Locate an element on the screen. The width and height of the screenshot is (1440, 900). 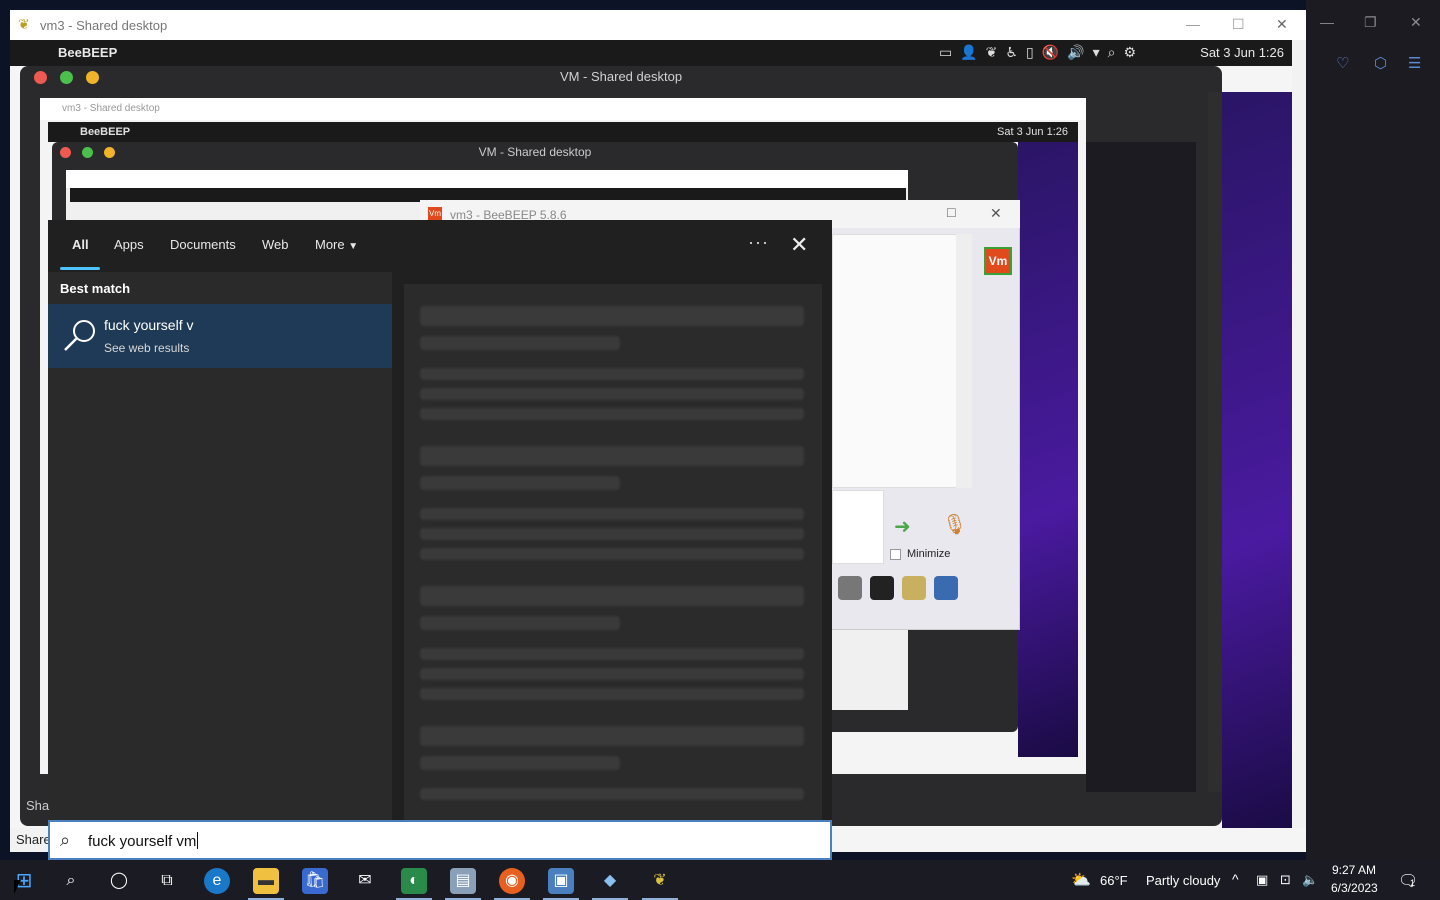
nested-host-panel is located at coordinates (1141, 467).